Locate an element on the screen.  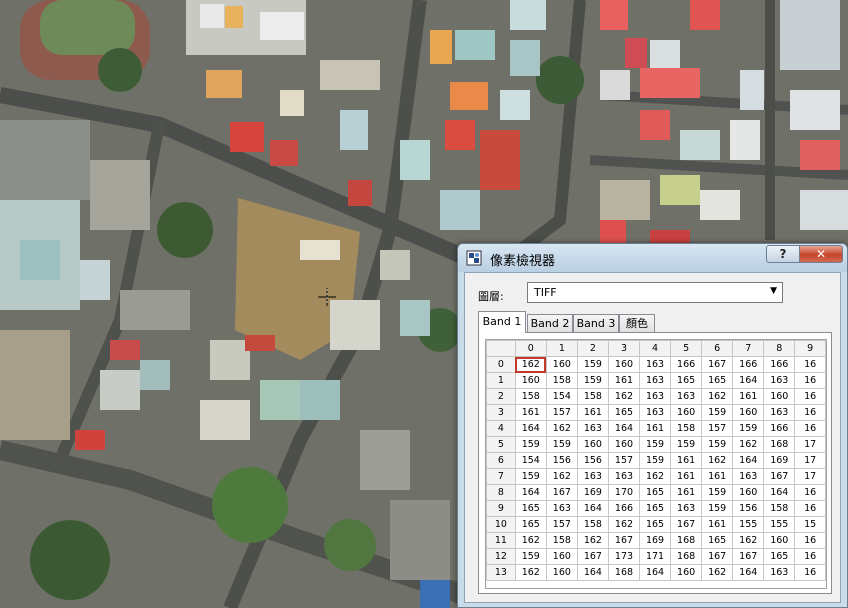
dialog-titlebar: 像素檢視器 ? ✕ is located at coordinates (652, 258).